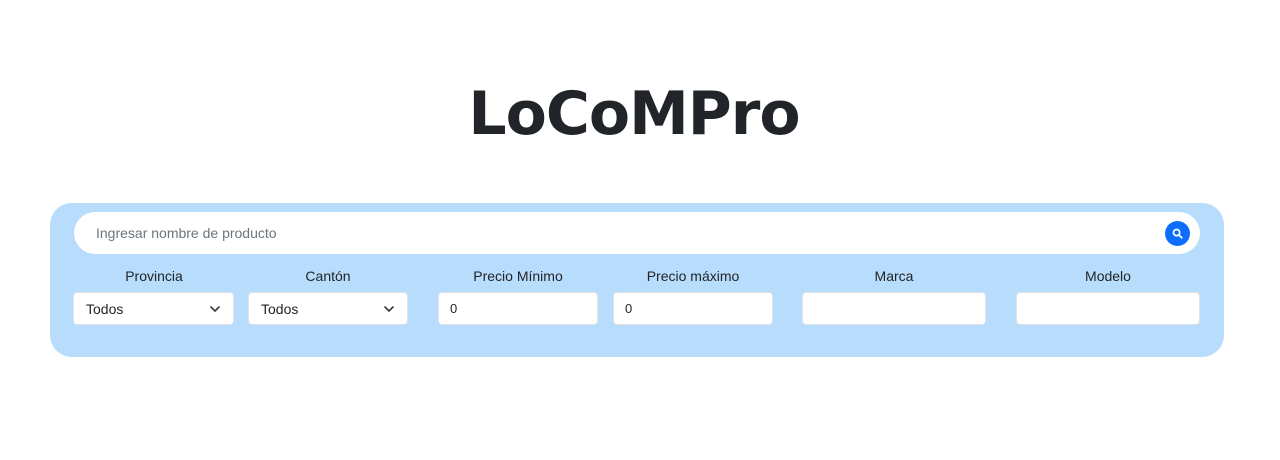 This screenshot has width=1280, height=460. Describe the element at coordinates (328, 276) in the screenshot. I see `canton-label: Cantón` at that location.